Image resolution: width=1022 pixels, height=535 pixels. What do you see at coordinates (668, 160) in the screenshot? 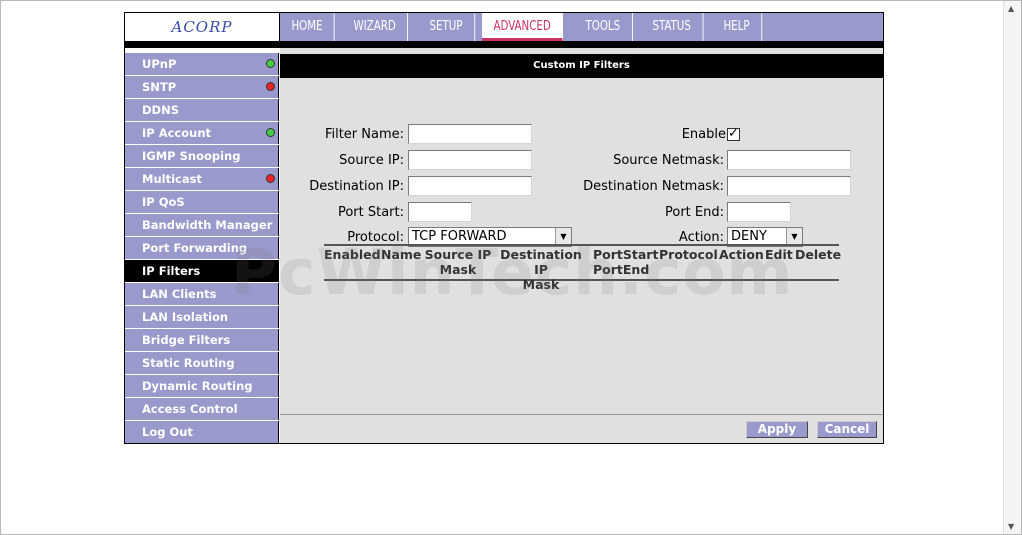
I see `source-netmask-label: Source Netmask:` at bounding box center [668, 160].